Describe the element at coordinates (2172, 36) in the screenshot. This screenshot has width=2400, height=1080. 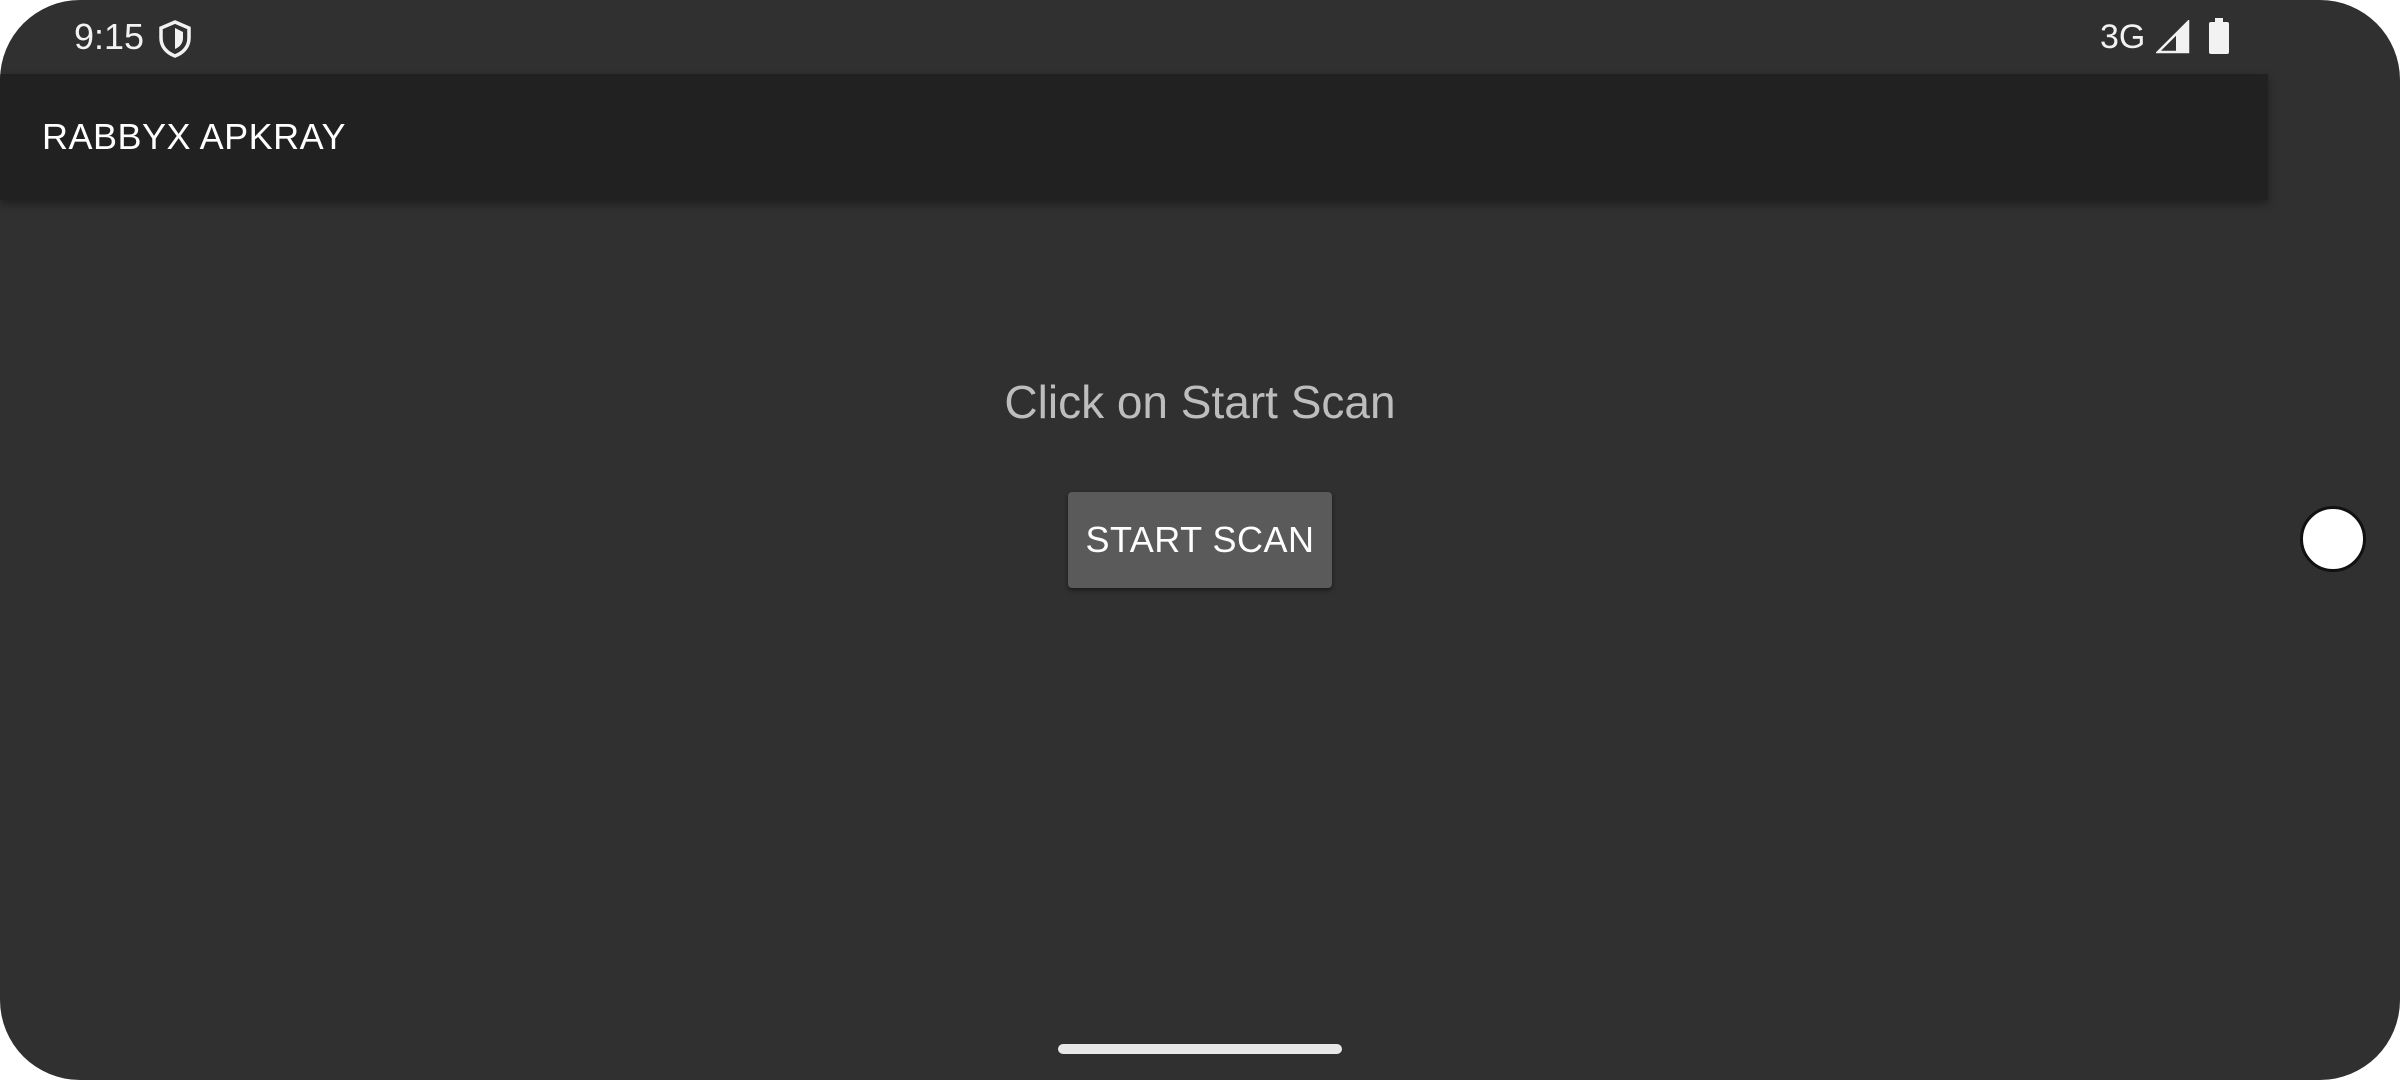
I see `signal-icon` at that location.